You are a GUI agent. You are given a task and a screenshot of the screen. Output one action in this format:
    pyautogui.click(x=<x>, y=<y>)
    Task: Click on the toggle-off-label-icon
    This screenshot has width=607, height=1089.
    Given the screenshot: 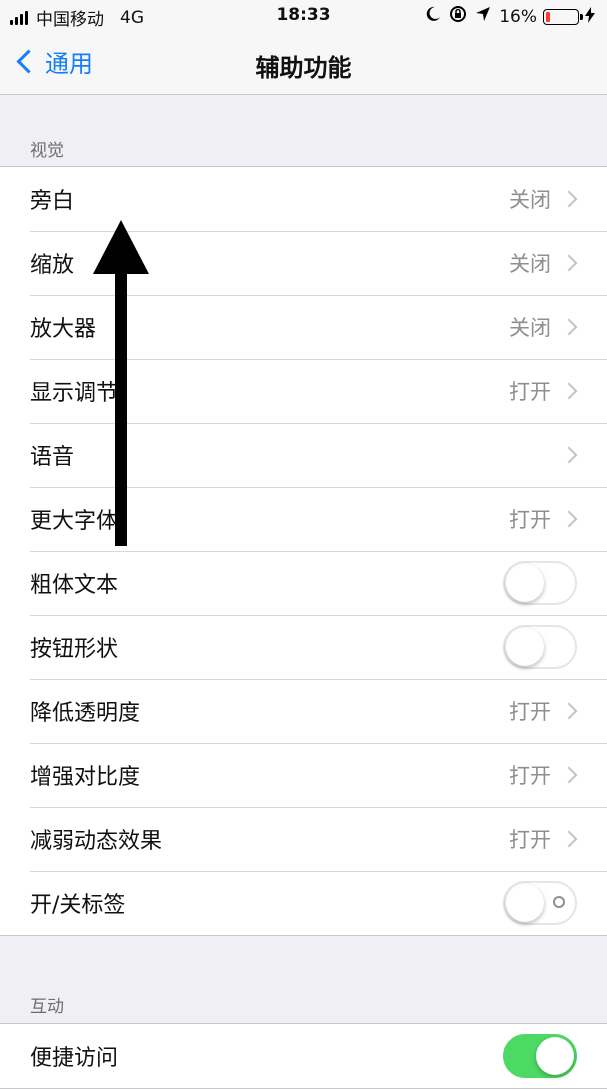 What is the action you would take?
    pyautogui.click(x=559, y=902)
    